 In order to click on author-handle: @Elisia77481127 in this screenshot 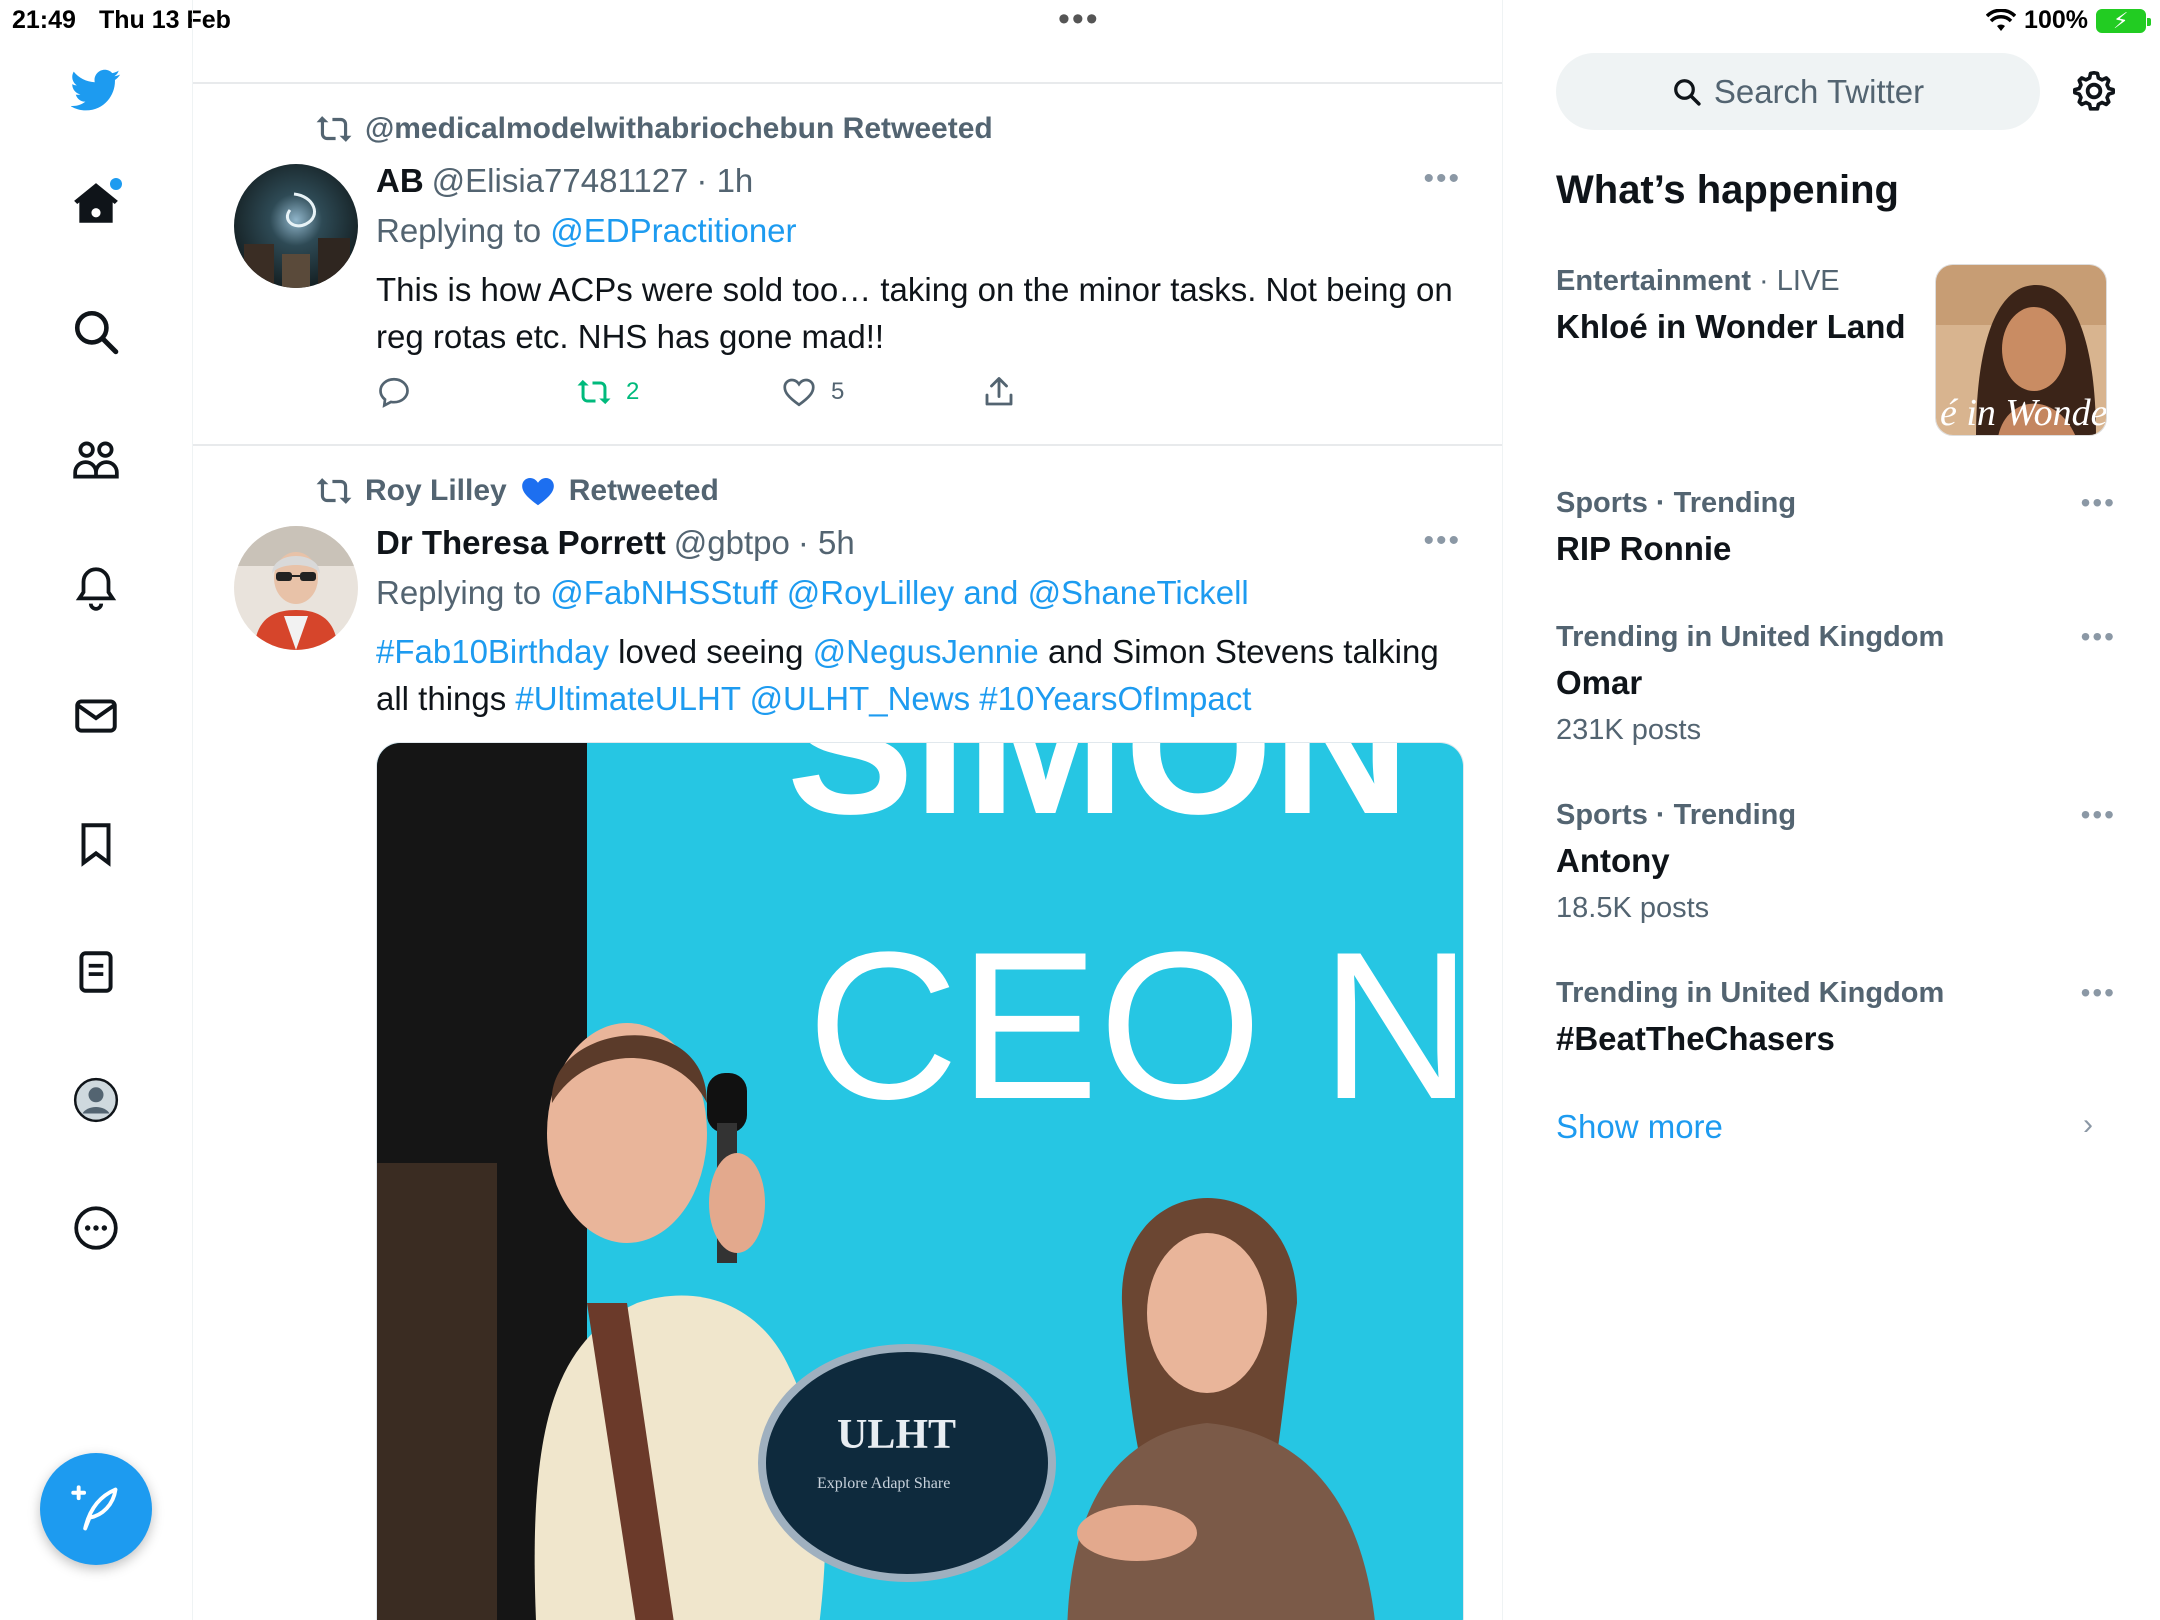, I will do `click(560, 181)`.